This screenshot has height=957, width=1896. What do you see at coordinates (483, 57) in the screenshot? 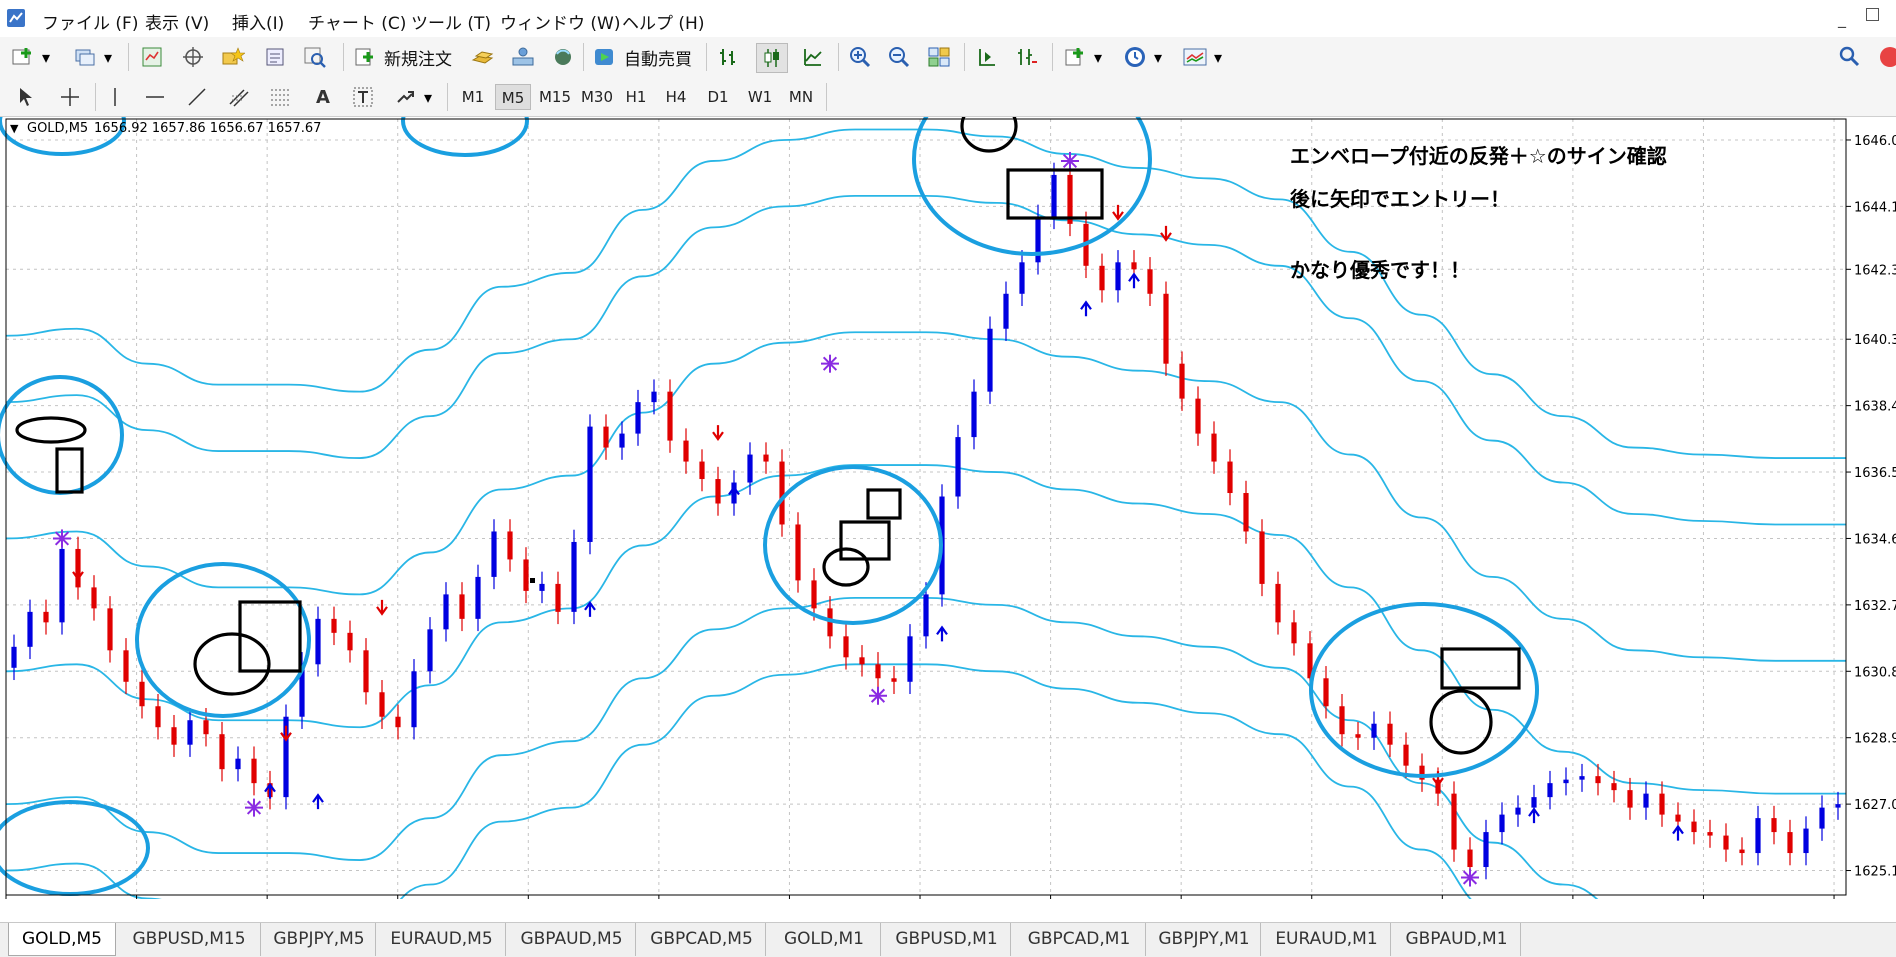
I see `gold-bars-icon` at bounding box center [483, 57].